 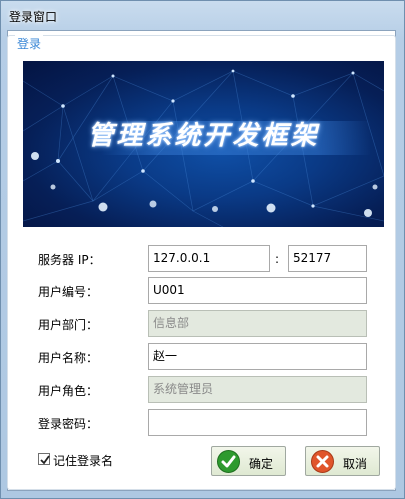 I want to click on check-circle-icon, so click(x=228, y=461).